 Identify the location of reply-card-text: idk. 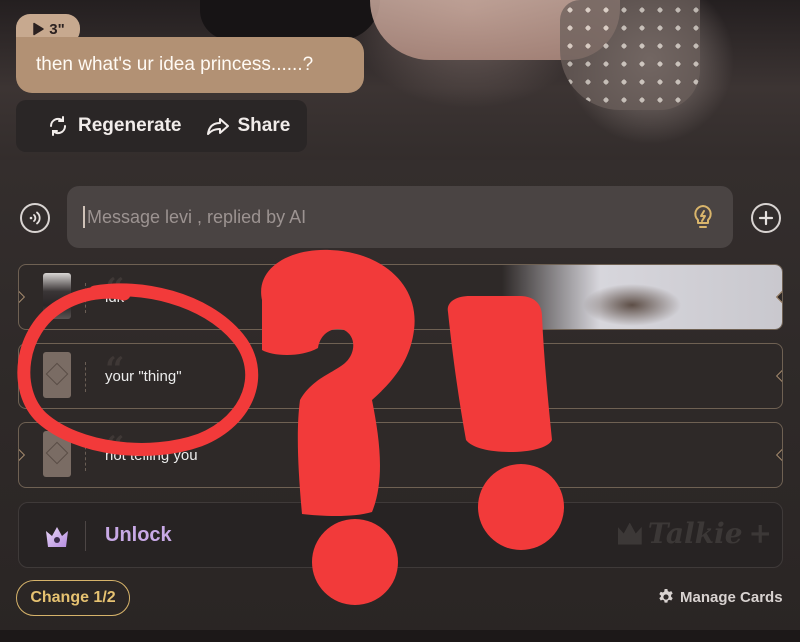
(115, 297).